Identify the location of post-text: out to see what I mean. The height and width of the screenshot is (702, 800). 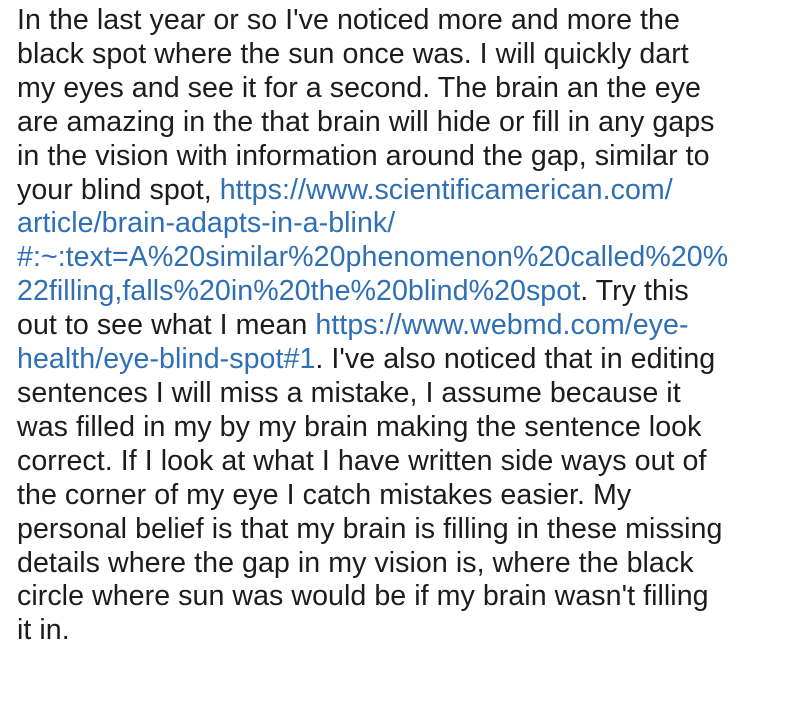
(166, 325).